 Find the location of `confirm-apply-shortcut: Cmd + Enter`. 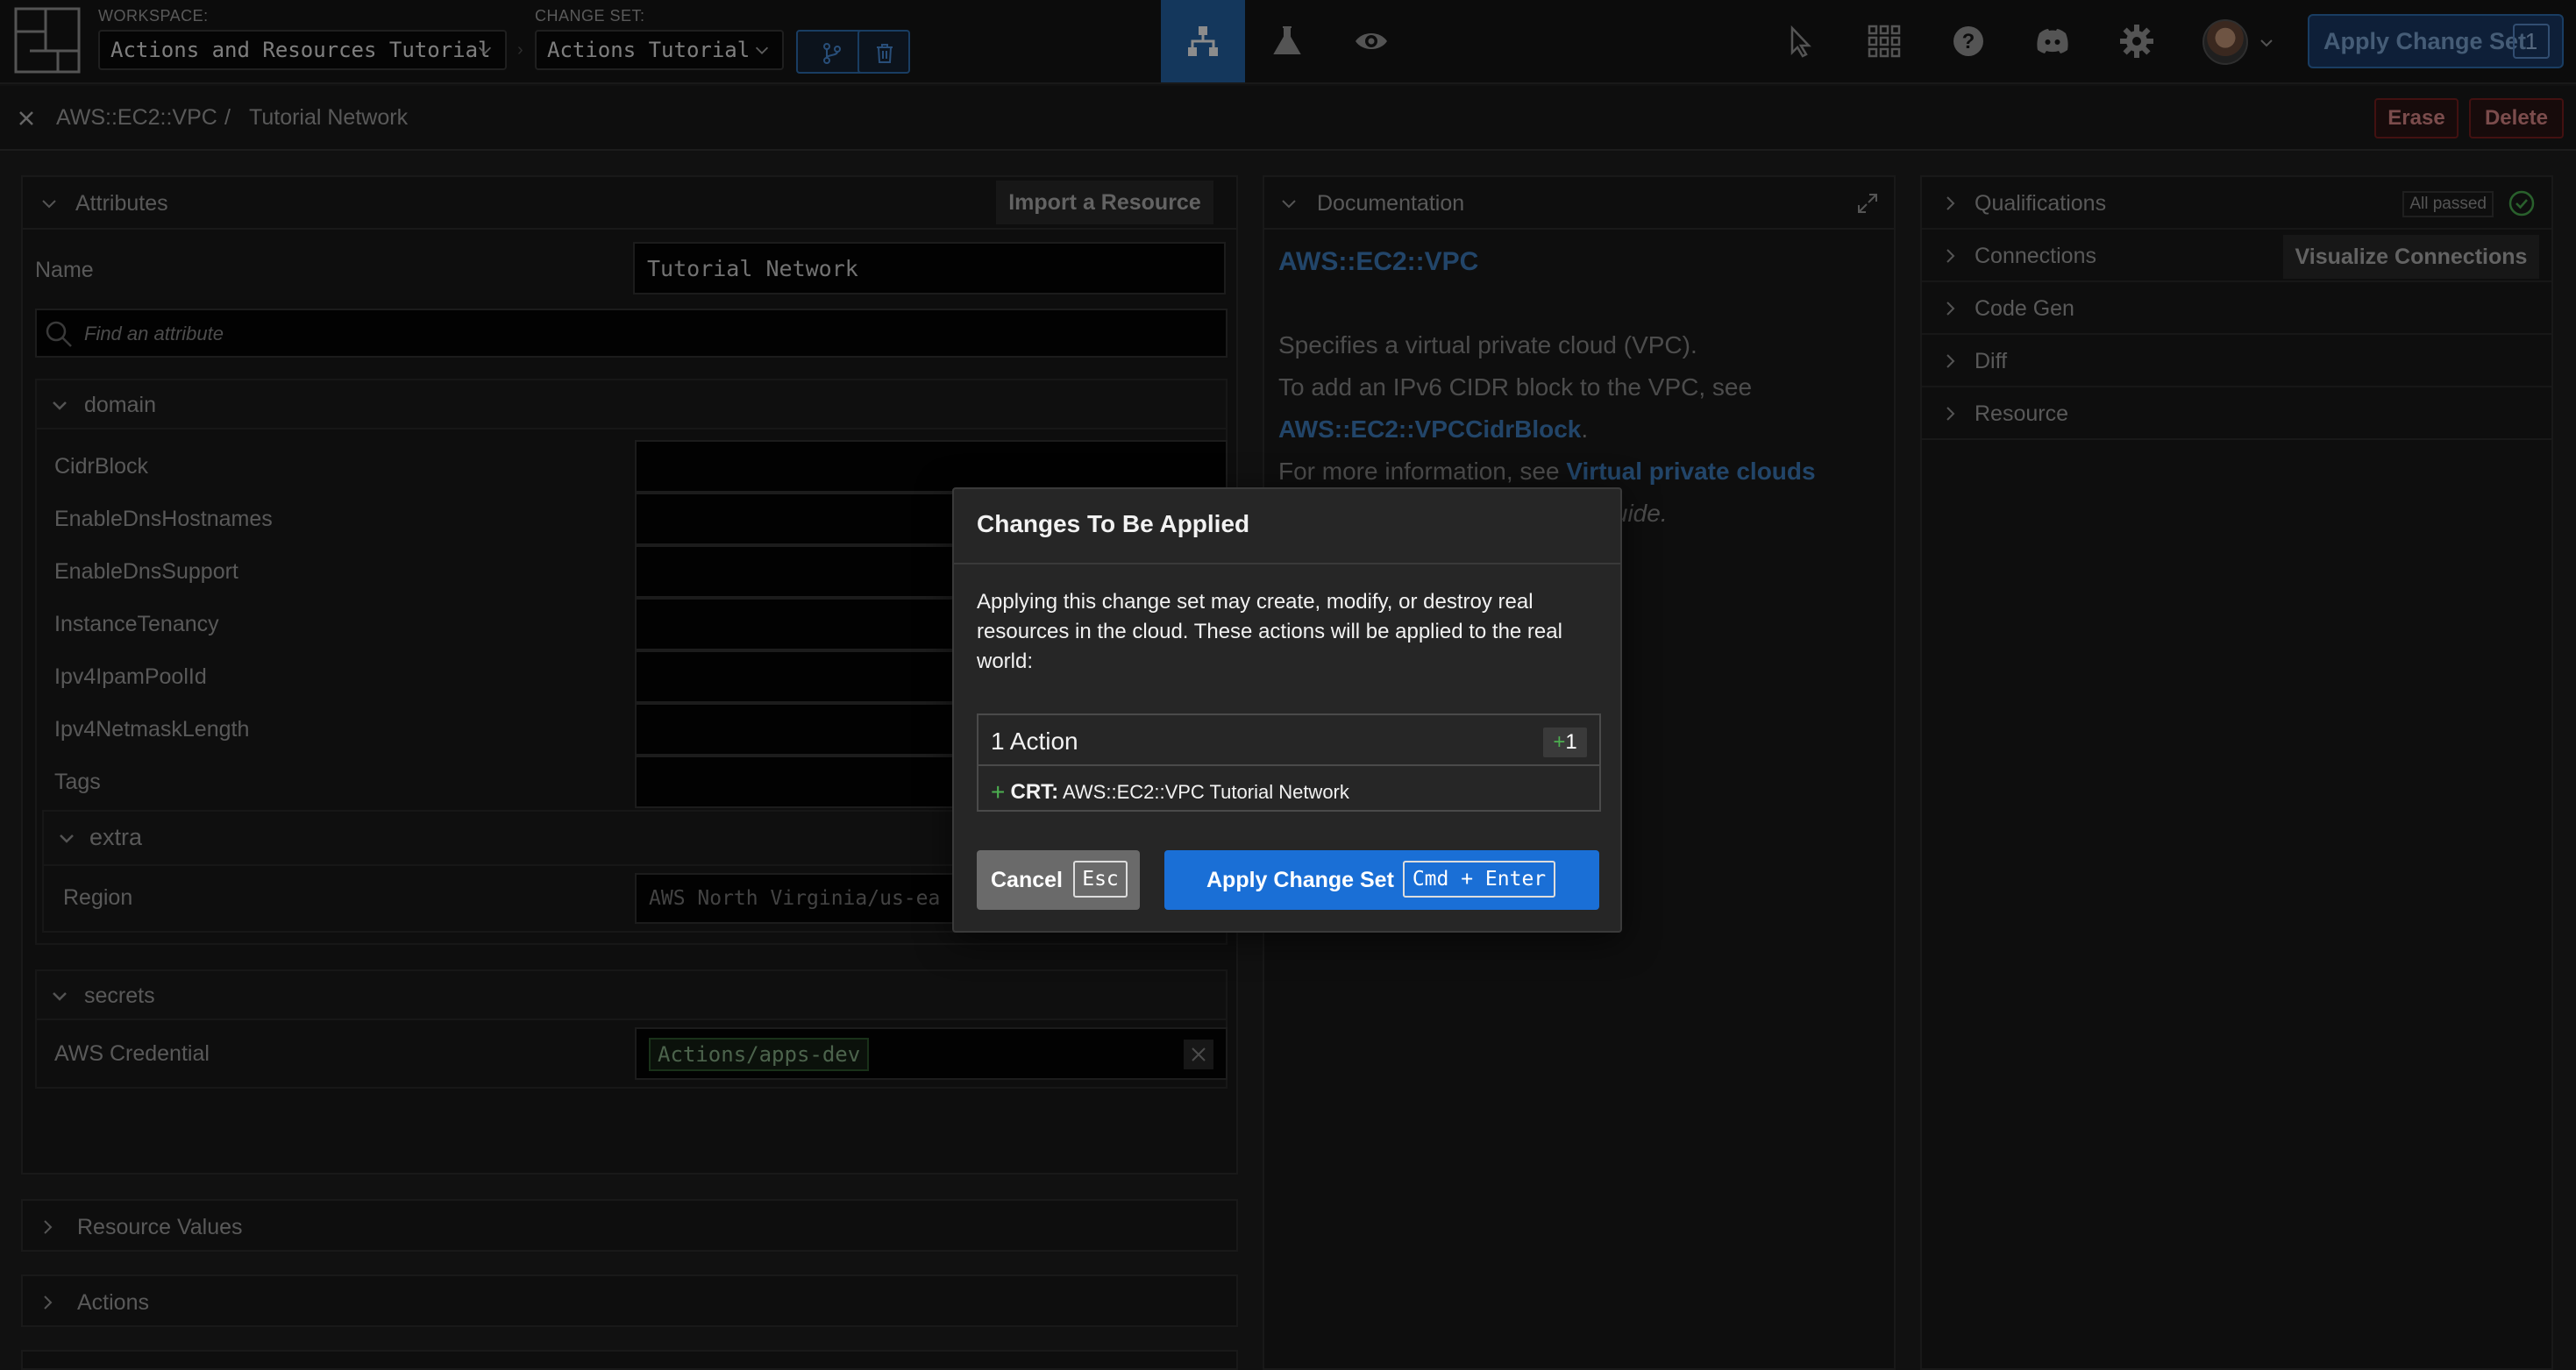

confirm-apply-shortcut: Cmd + Enter is located at coordinates (1479, 879).